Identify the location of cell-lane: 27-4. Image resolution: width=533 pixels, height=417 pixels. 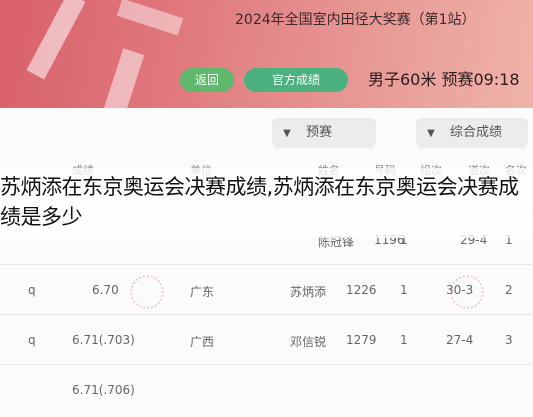
(460, 340).